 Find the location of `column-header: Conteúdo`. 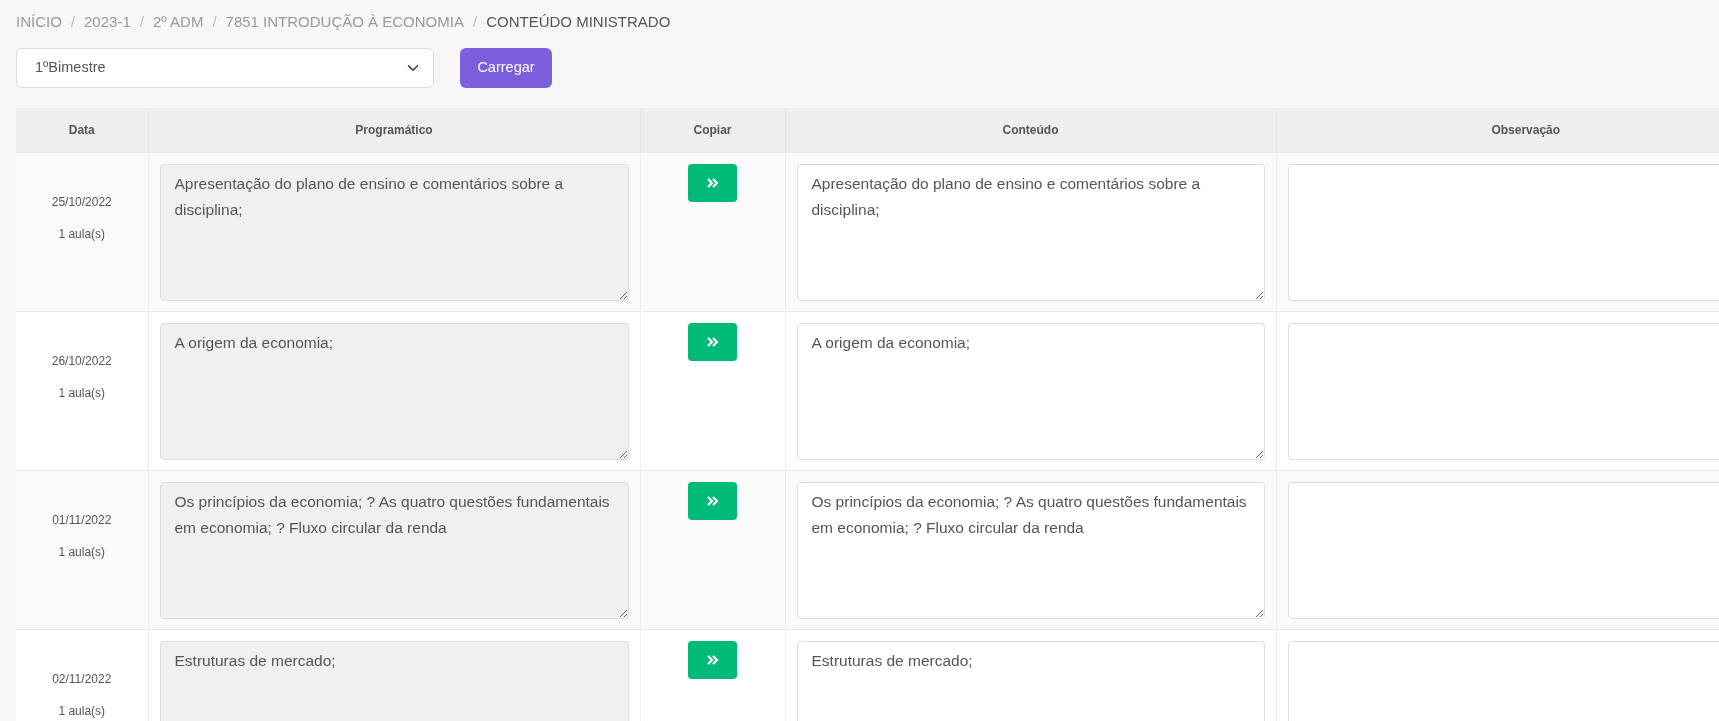

column-header: Conteúdo is located at coordinates (1030, 130).